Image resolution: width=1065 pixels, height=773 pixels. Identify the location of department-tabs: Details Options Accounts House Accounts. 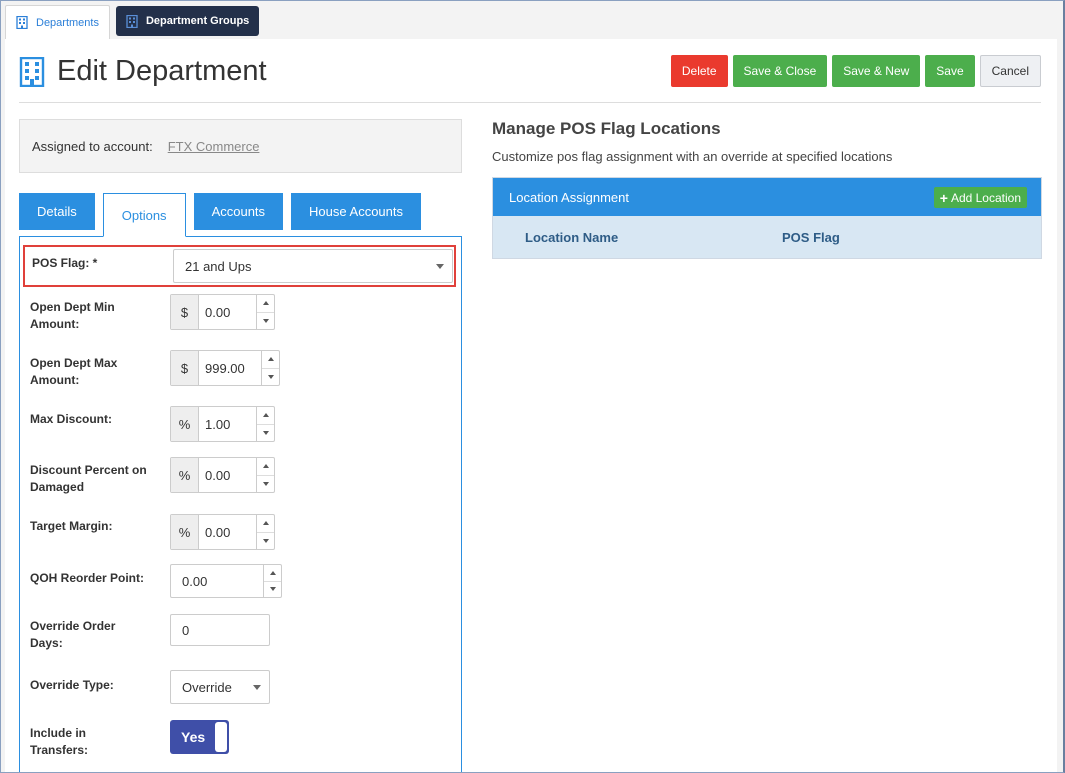
(220, 215).